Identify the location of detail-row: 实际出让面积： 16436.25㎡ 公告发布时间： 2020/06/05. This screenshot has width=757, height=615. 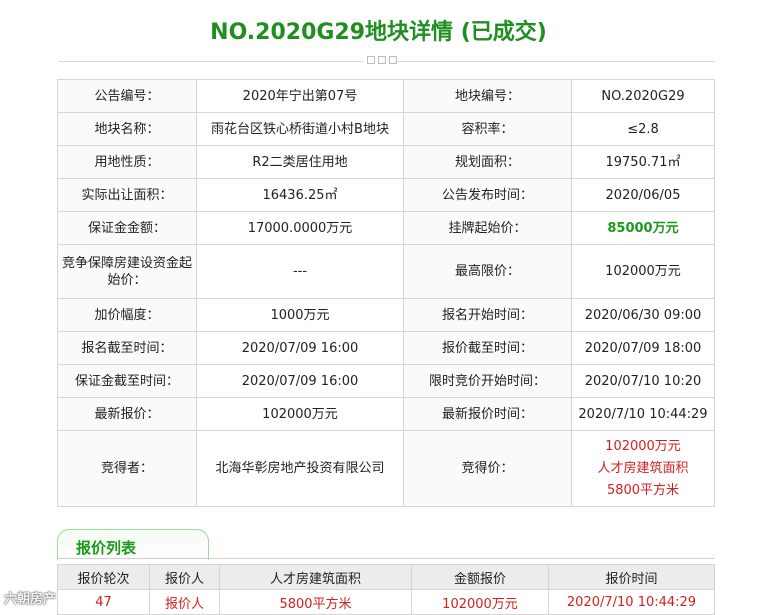
(386, 195).